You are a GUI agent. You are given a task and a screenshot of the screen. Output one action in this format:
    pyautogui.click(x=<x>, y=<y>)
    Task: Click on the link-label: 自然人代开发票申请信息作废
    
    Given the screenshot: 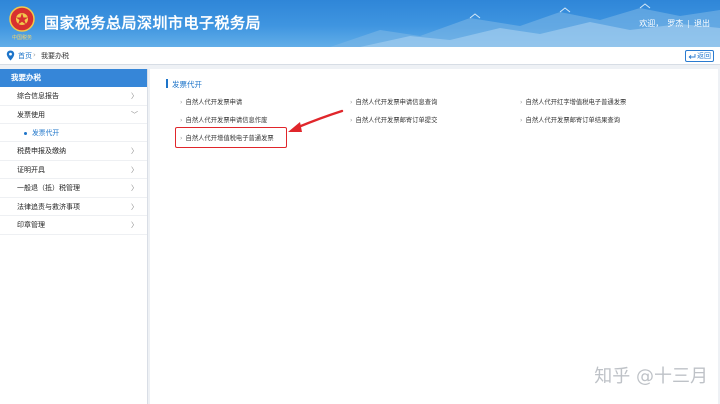 What is the action you would take?
    pyautogui.click(x=226, y=120)
    